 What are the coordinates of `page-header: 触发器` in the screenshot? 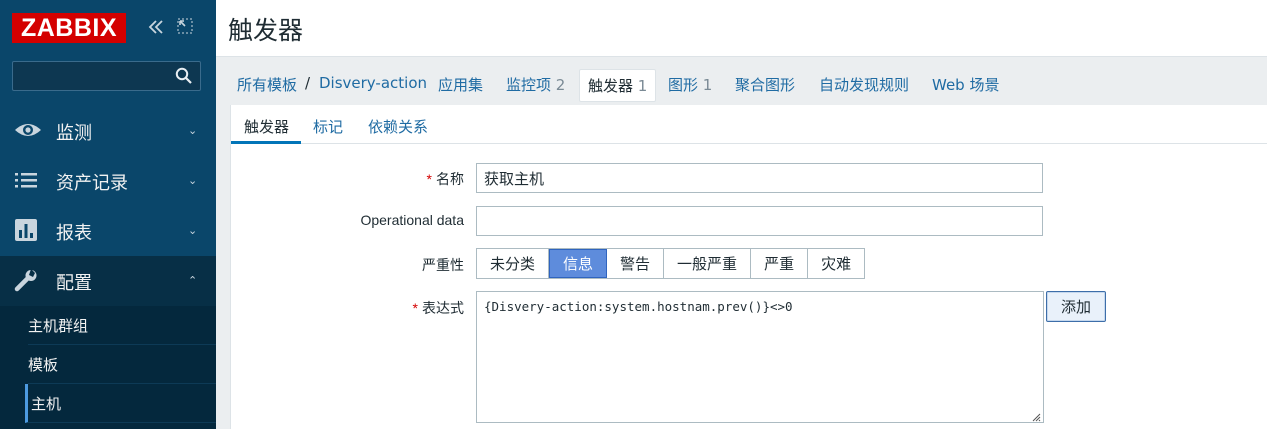 It's located at (741, 28).